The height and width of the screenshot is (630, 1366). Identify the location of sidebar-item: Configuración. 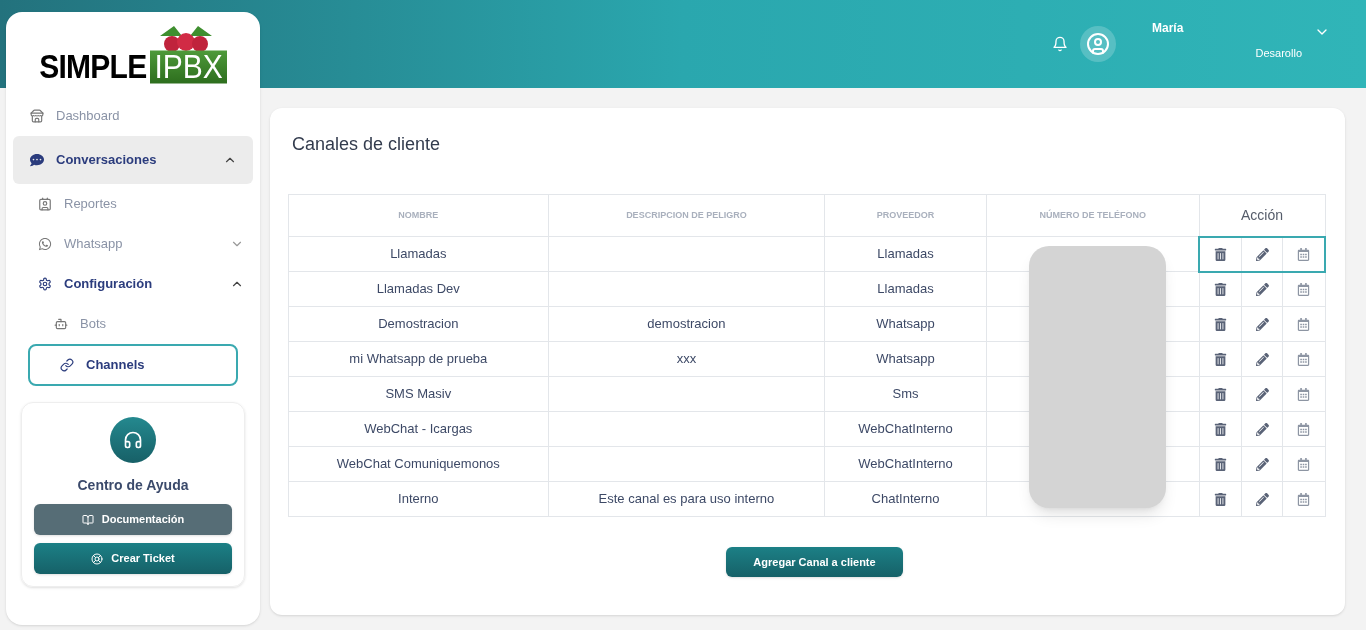
(133, 284).